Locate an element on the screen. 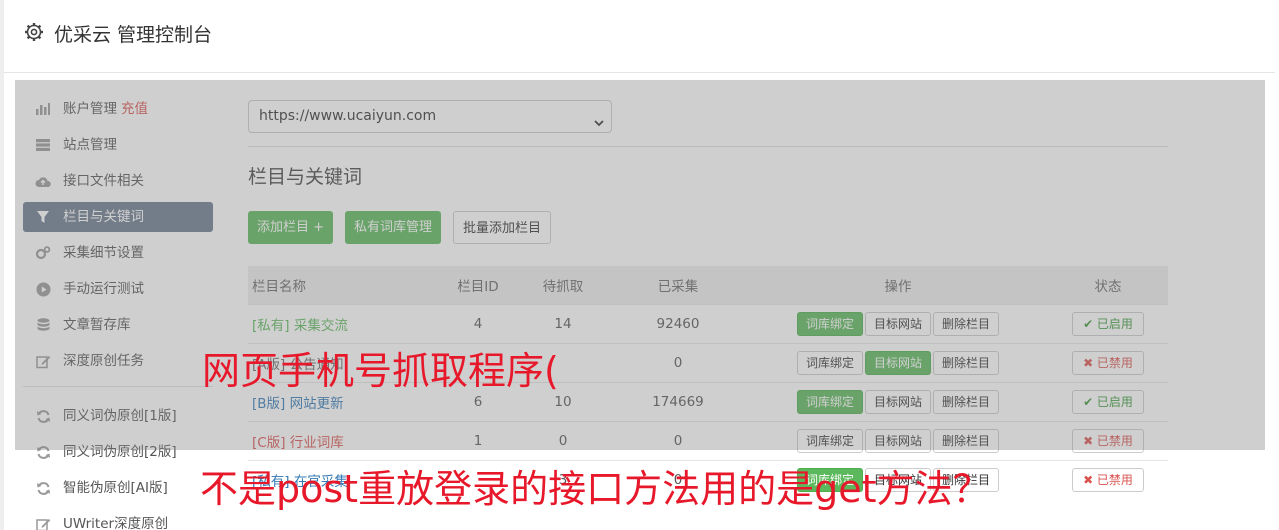 The image size is (1279, 530). sidebar-item-manual-test: 手动运行测试 is located at coordinates (118, 289).